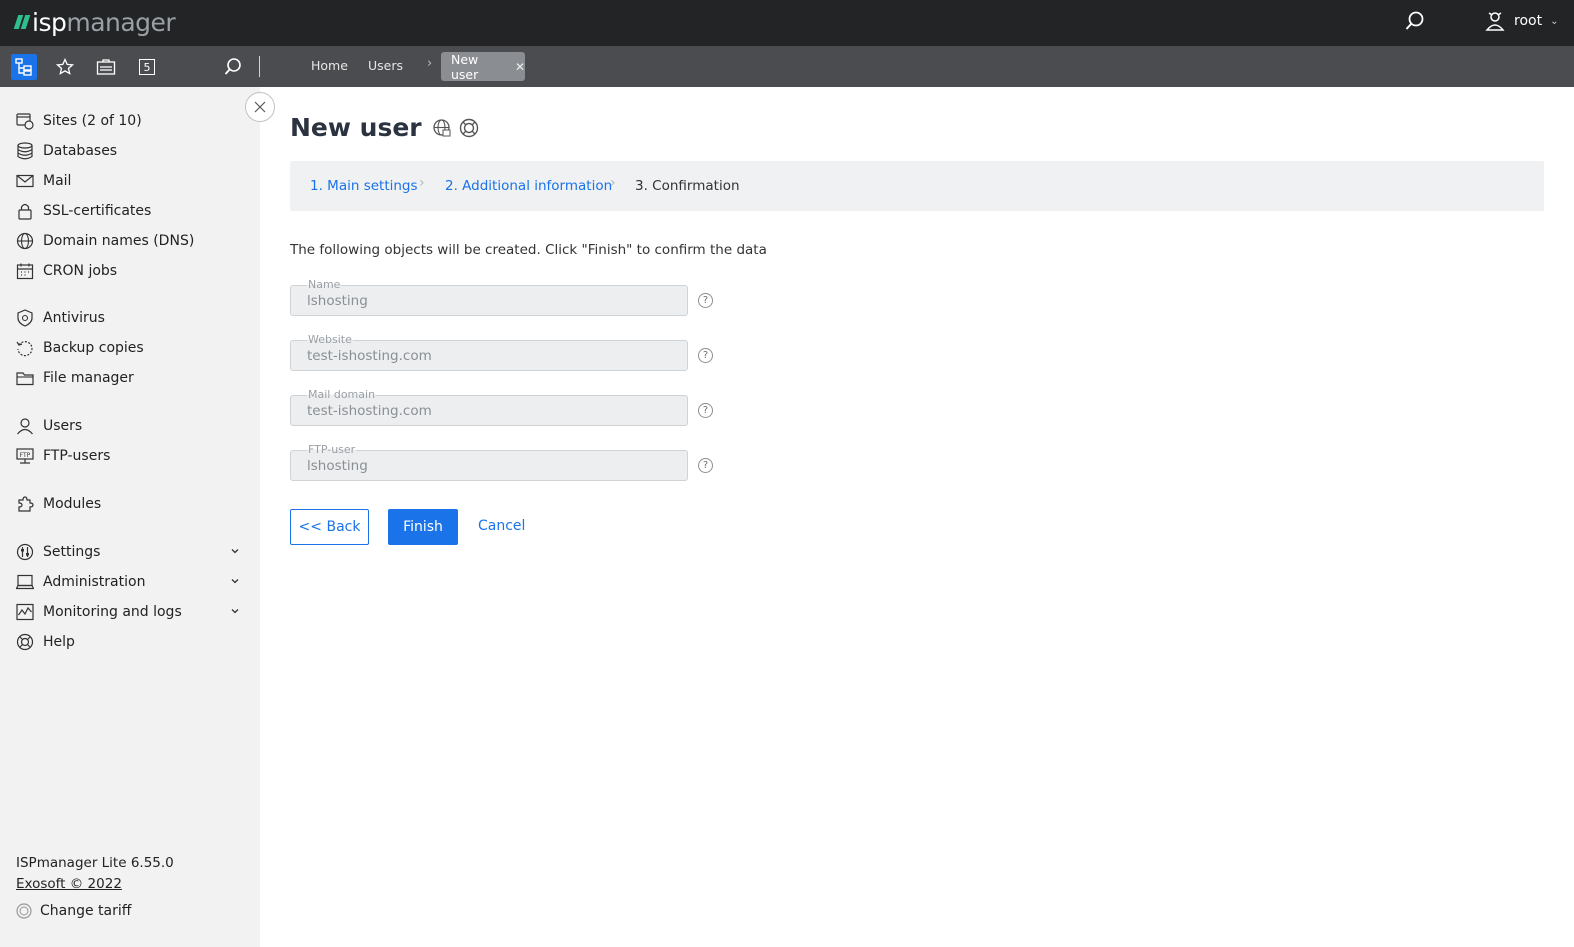 This screenshot has height=947, width=1574. What do you see at coordinates (130, 151) in the screenshot?
I see `sidebar-item-databases: Databases` at bounding box center [130, 151].